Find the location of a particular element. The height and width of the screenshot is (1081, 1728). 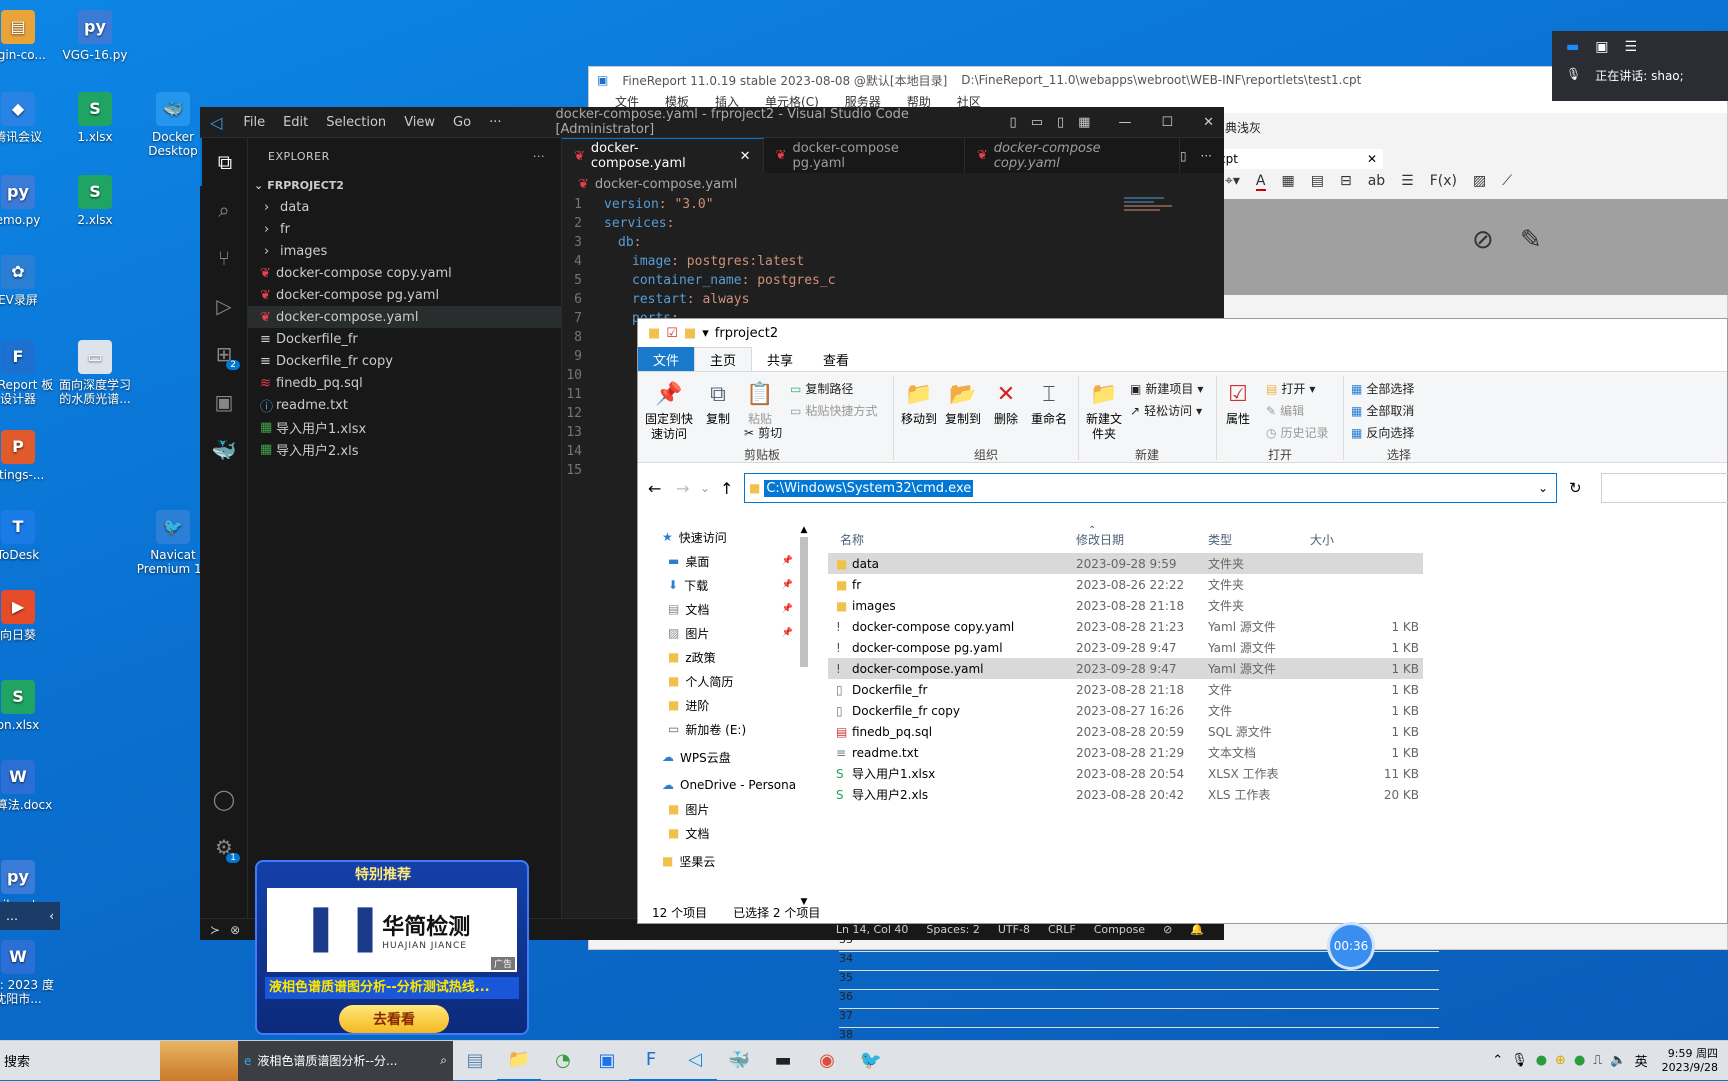

nav-item: ⬇ 下载 📌 is located at coordinates (725, 585).